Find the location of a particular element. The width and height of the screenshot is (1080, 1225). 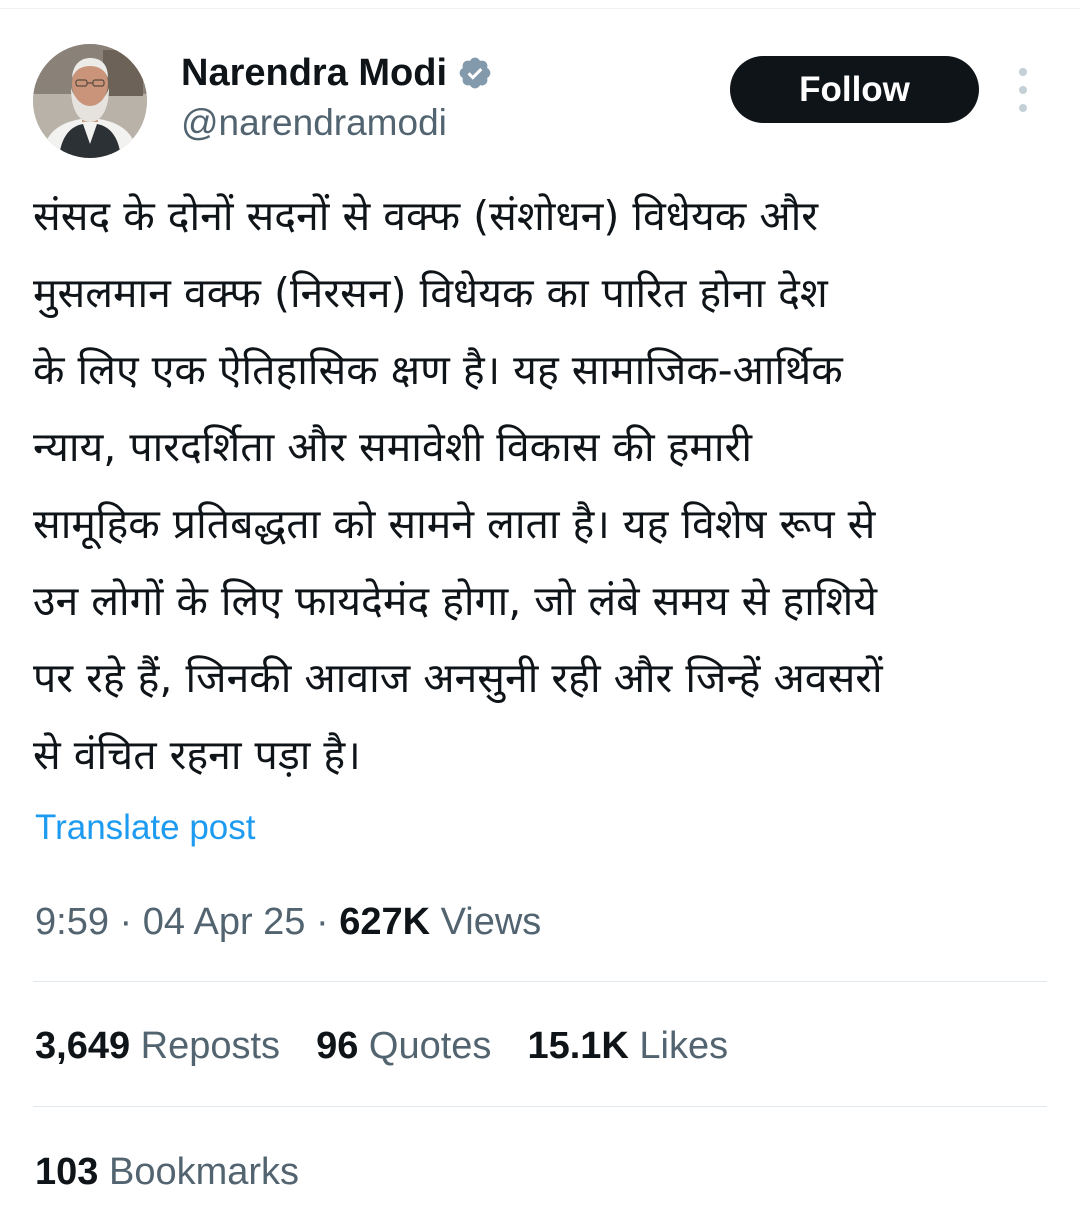

profile-photo is located at coordinates (90, 101).